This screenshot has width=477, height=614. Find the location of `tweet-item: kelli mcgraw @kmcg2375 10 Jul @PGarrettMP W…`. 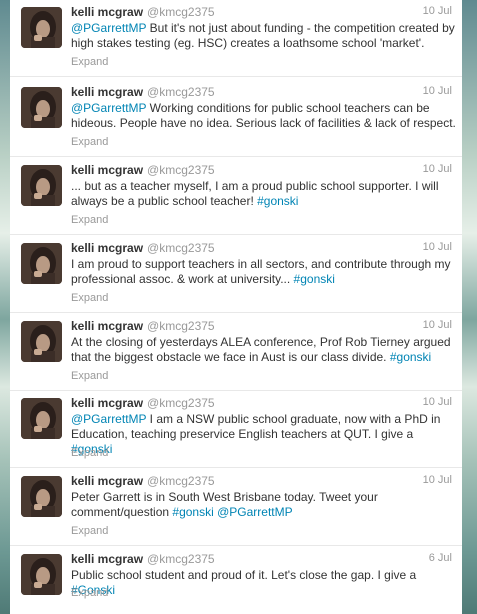

tweet-item: kelli mcgraw @kmcg2375 10 Jul @PGarrettMP W… is located at coordinates (236, 118).